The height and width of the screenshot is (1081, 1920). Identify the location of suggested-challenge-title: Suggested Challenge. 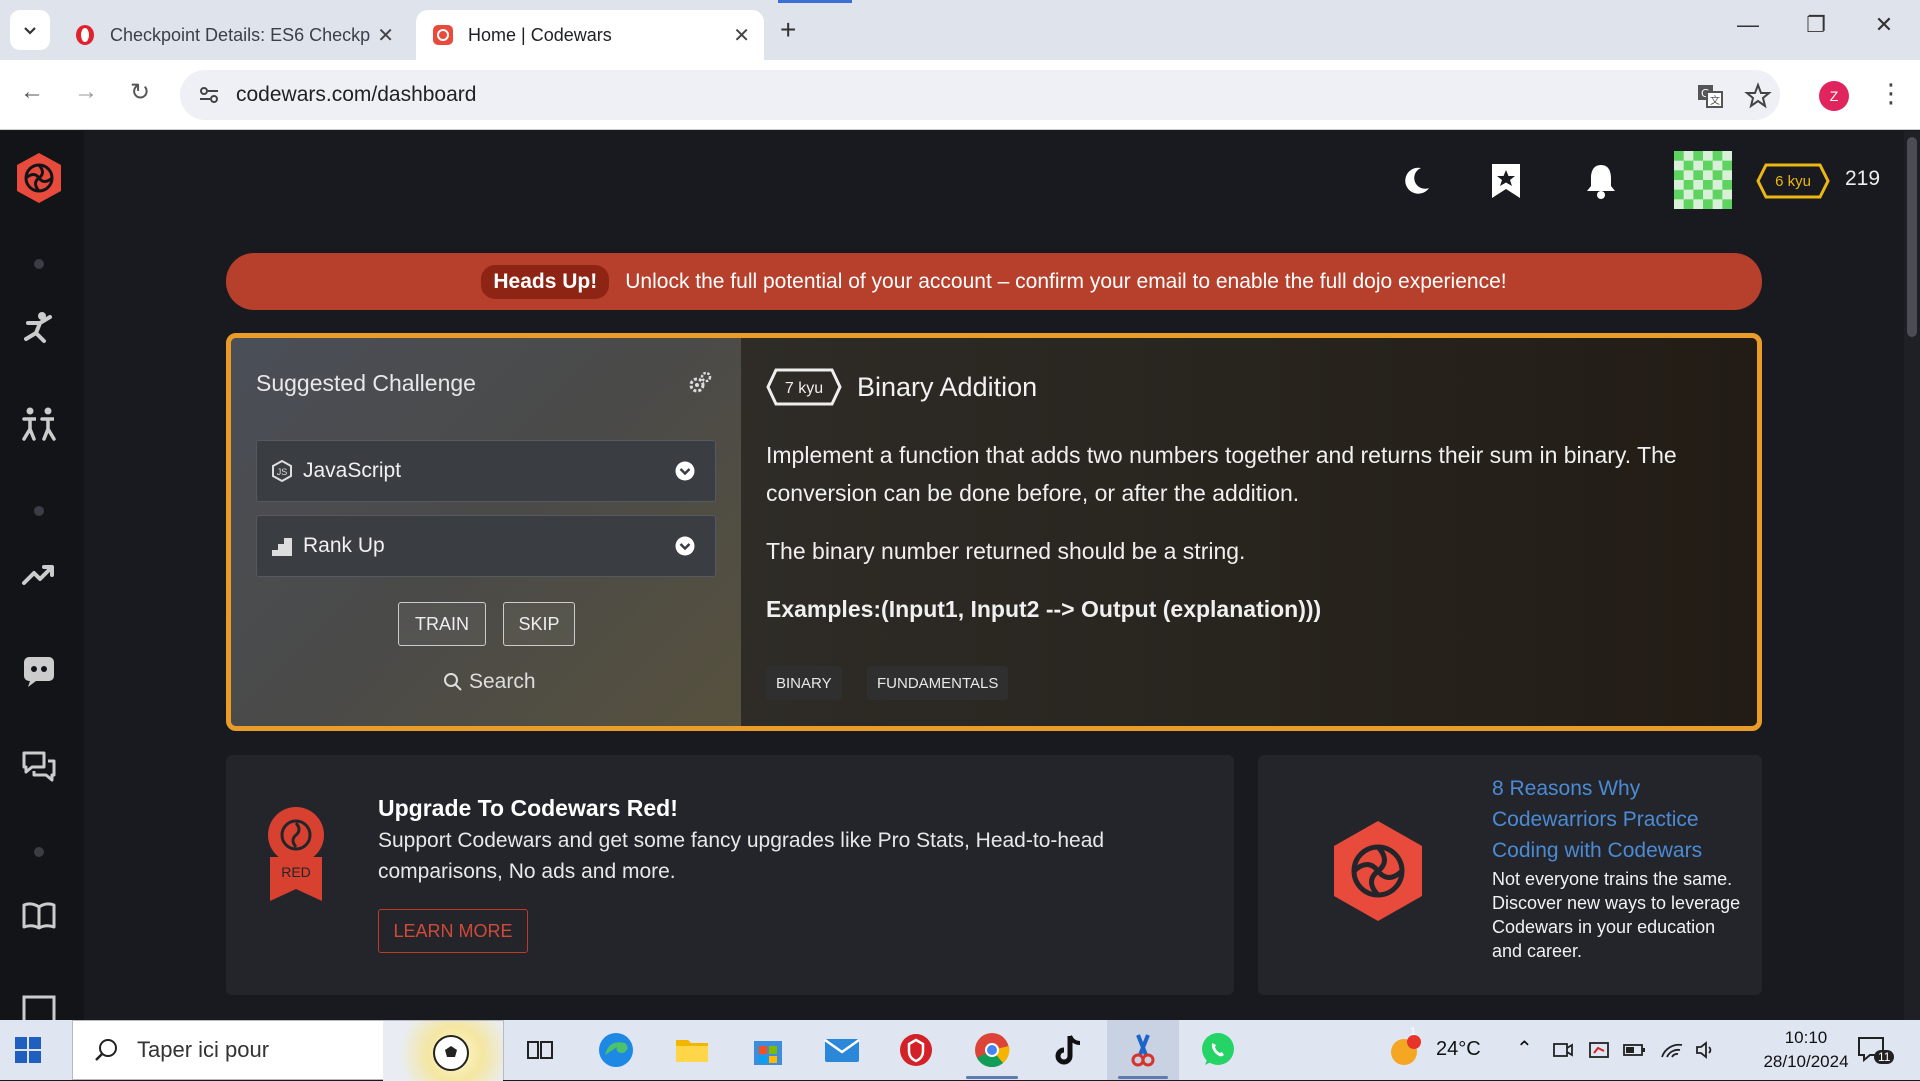
(366, 383).